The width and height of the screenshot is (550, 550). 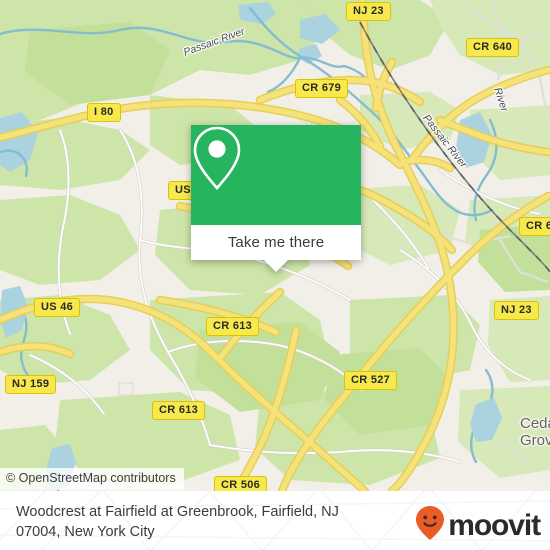 I want to click on popup-tail, so click(x=276, y=266).